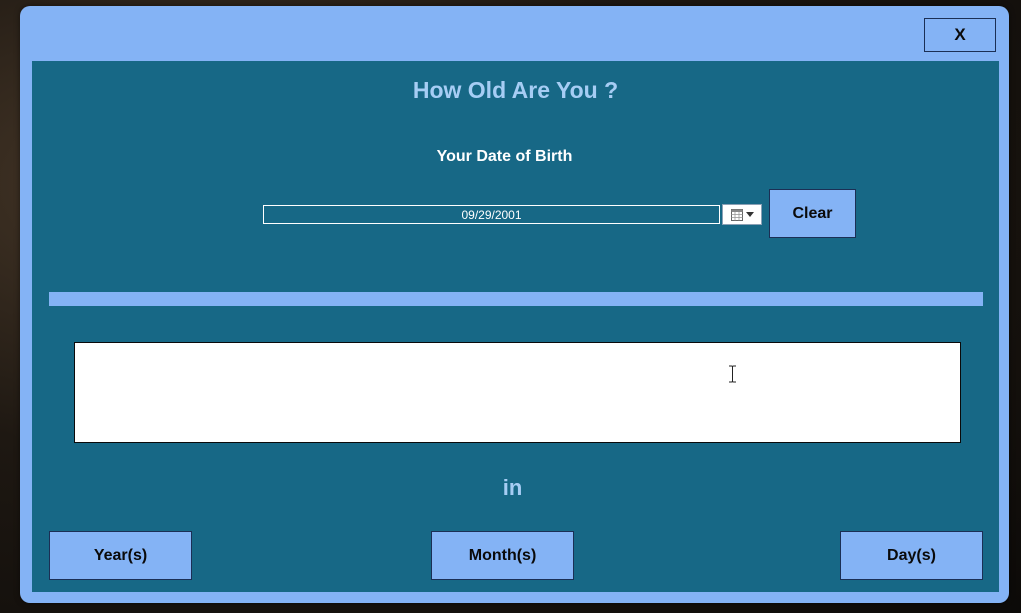 The height and width of the screenshot is (613, 1021). What do you see at coordinates (517, 392) in the screenshot?
I see `age-result-box` at bounding box center [517, 392].